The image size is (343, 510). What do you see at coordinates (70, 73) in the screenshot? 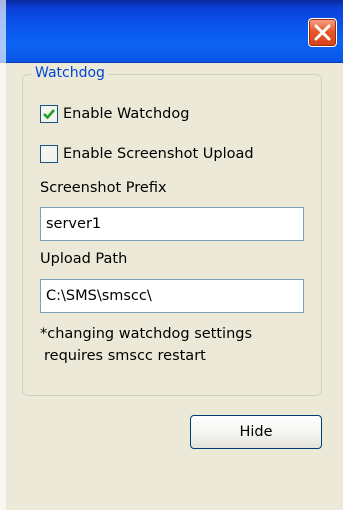
I see `watchdog-group-legend: Watchdog` at bounding box center [70, 73].